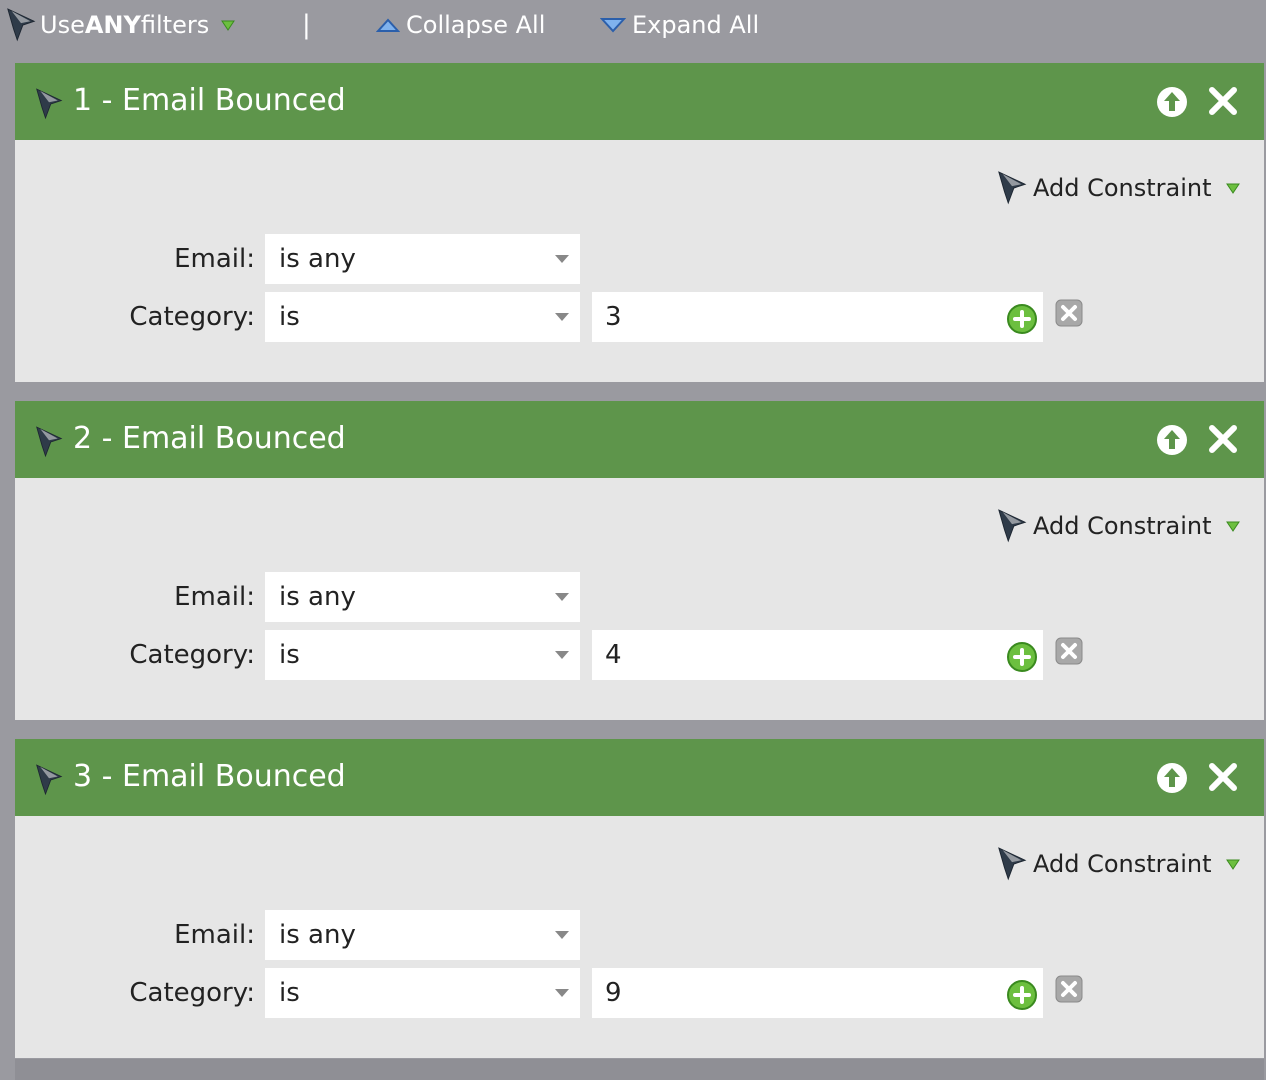 Image resolution: width=1266 pixels, height=1080 pixels. I want to click on filter-logic-dropdown: Use ANY filters, so click(121, 25).